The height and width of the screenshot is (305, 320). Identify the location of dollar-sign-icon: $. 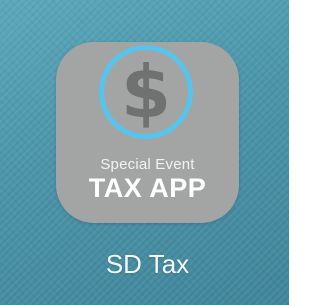
(146, 92).